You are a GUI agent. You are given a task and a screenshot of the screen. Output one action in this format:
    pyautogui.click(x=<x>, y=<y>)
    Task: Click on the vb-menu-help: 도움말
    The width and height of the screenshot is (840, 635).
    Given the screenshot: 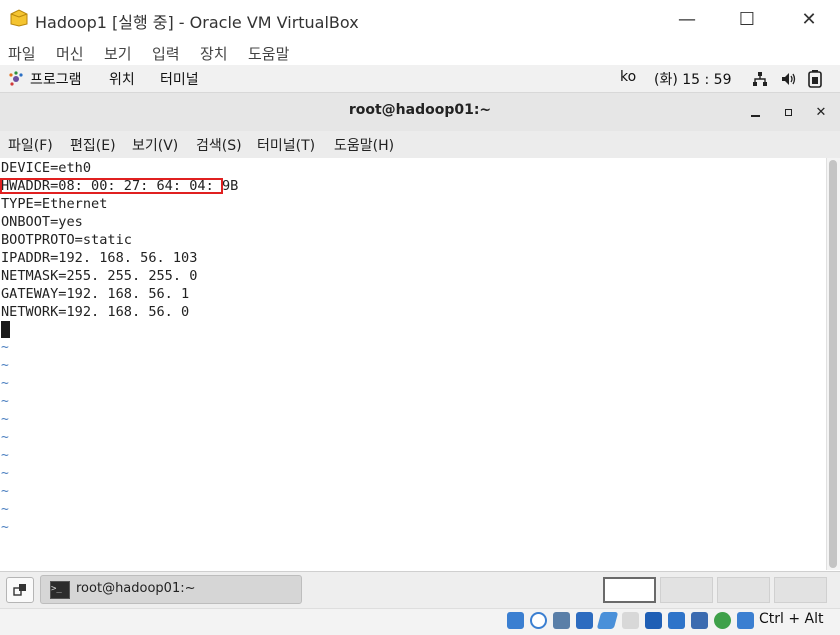 What is the action you would take?
    pyautogui.click(x=268, y=53)
    